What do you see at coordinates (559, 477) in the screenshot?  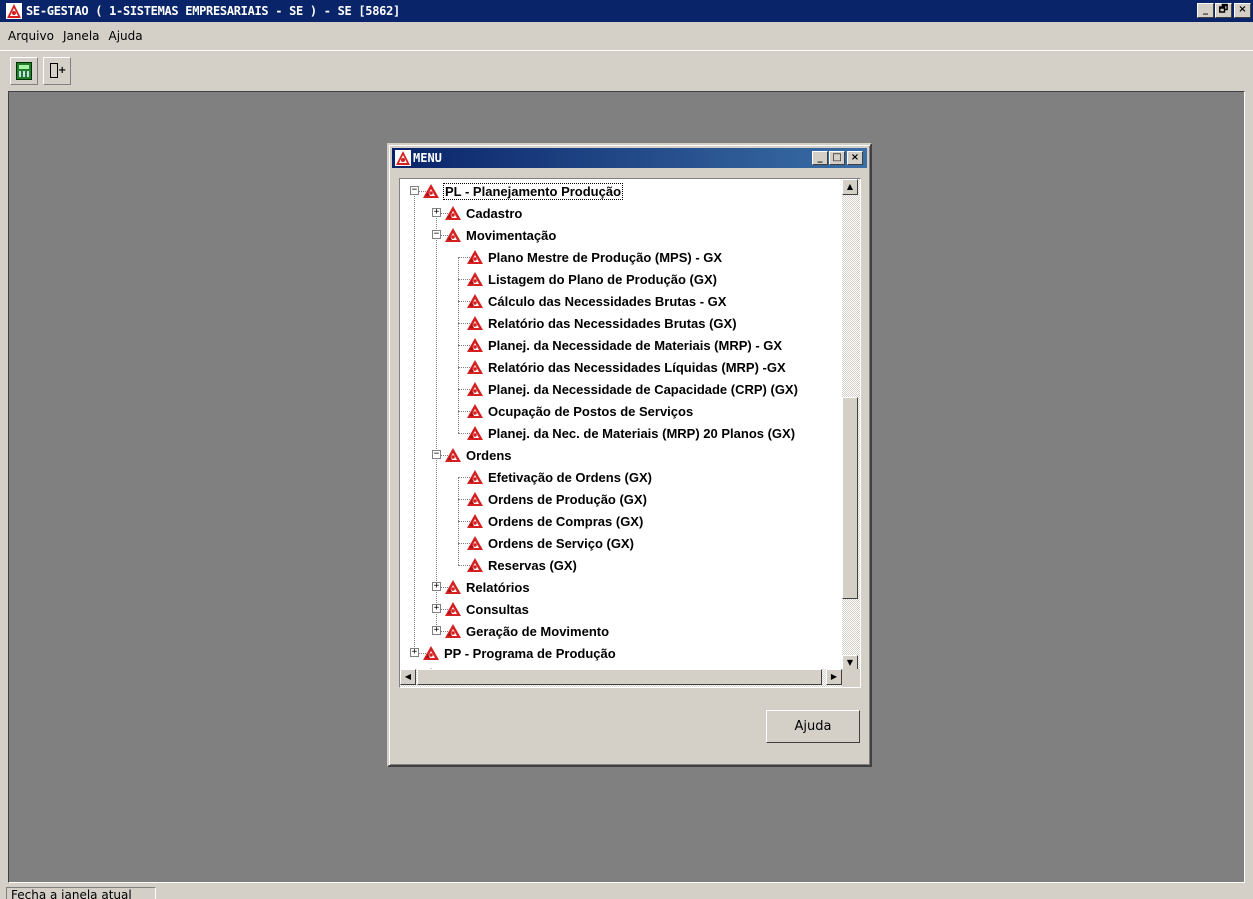 I see `tree-item: Efetivação de Ordens (GX)` at bounding box center [559, 477].